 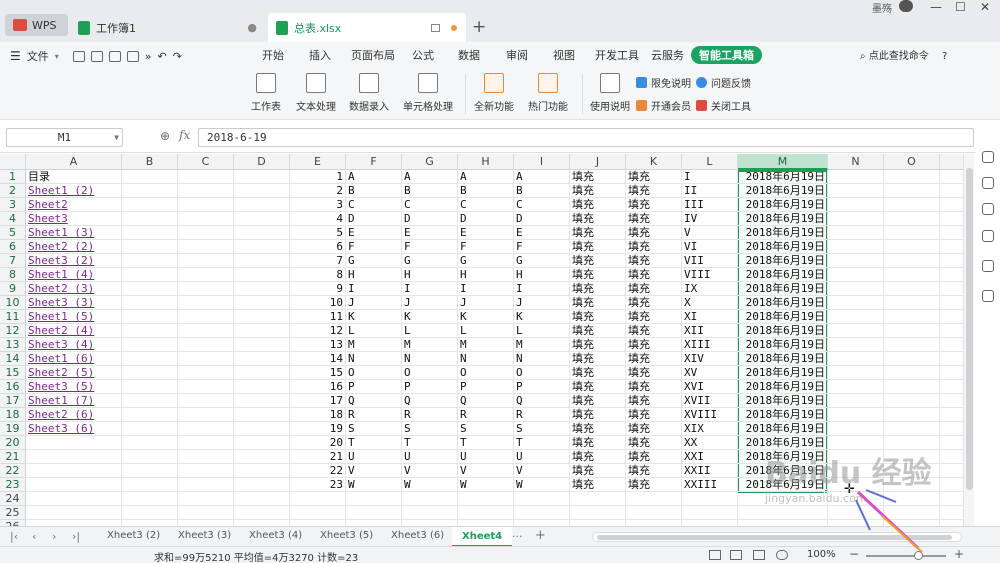 I want to click on cell-roman-numeral: II, so click(x=709, y=191).